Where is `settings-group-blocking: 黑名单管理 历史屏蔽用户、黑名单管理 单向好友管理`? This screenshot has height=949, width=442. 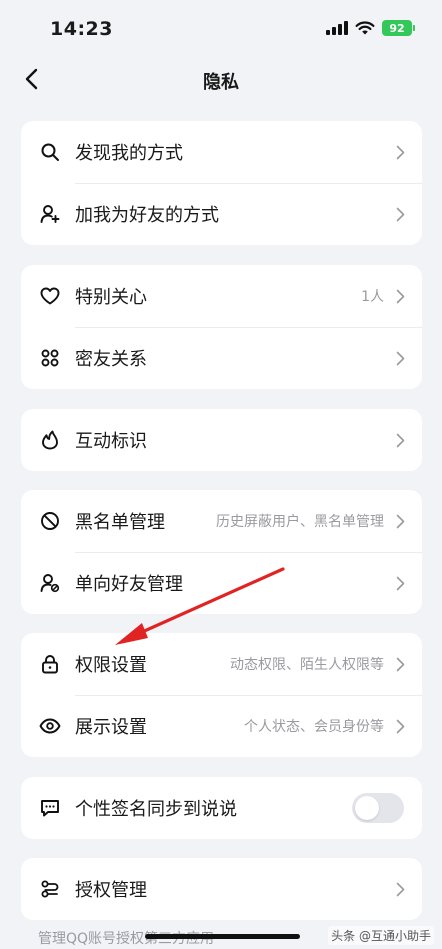
settings-group-blocking: 黑名单管理 历史屏蔽用户、黑名单管理 单向好友管理 is located at coordinates (221, 552).